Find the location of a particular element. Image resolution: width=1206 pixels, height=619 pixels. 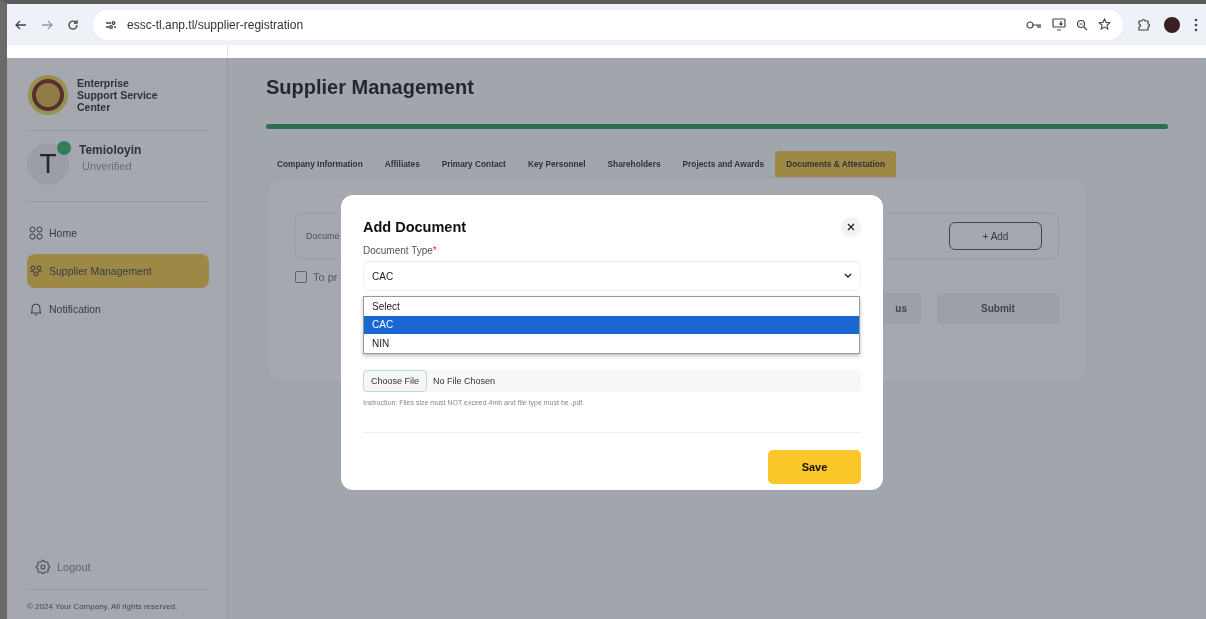

file-status: No File Chosen is located at coordinates (464, 381).